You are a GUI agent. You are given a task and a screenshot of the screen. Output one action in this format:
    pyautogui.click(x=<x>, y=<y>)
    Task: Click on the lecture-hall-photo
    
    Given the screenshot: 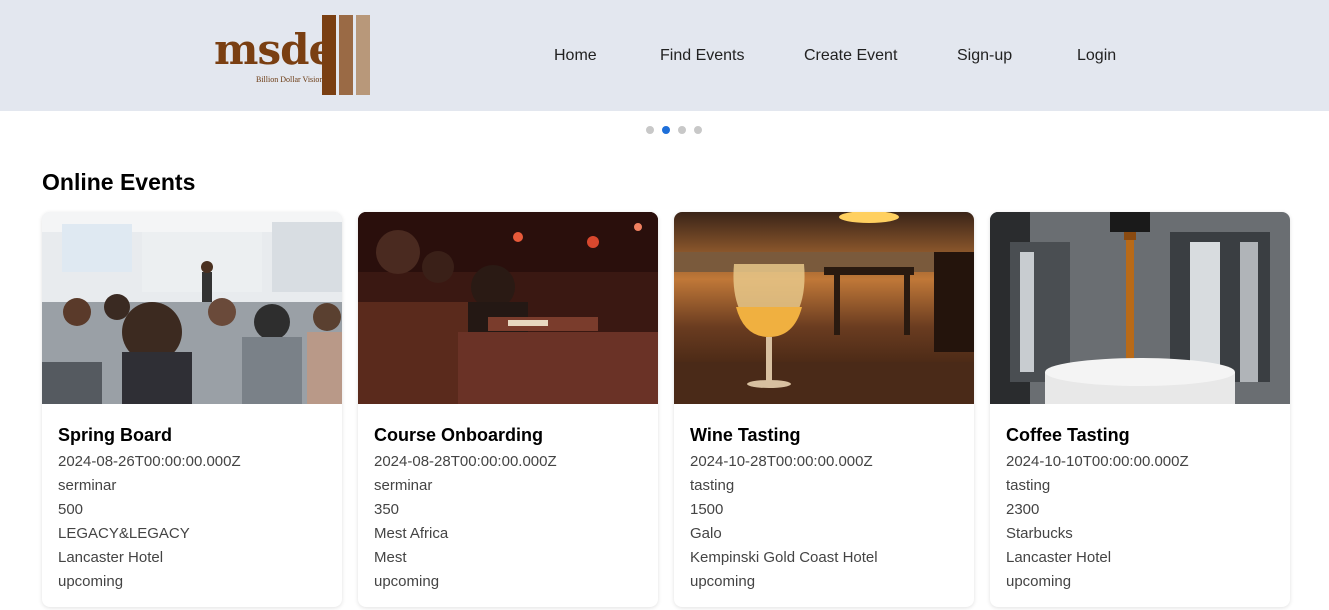 What is the action you would take?
    pyautogui.click(x=508, y=308)
    